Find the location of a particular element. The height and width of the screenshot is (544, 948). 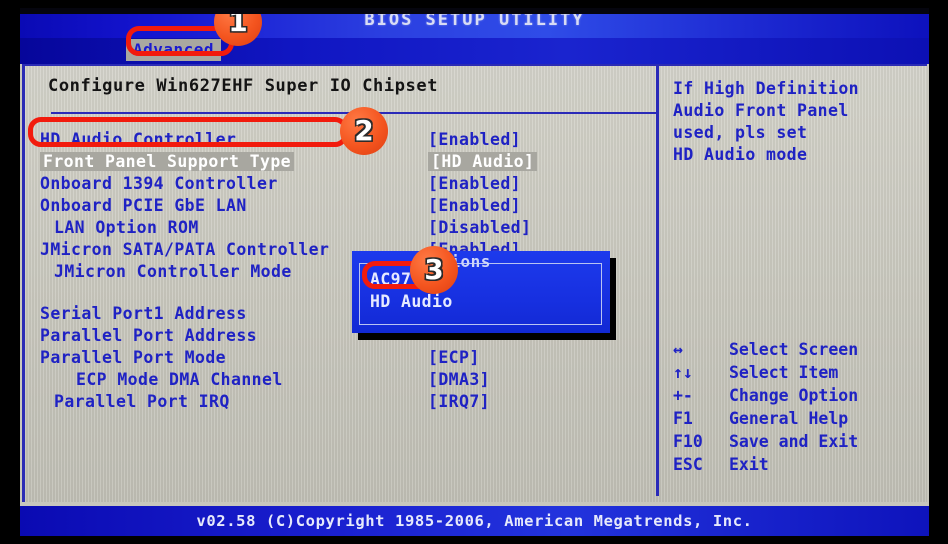

key-legend-desc: Exit is located at coordinates (749, 464).